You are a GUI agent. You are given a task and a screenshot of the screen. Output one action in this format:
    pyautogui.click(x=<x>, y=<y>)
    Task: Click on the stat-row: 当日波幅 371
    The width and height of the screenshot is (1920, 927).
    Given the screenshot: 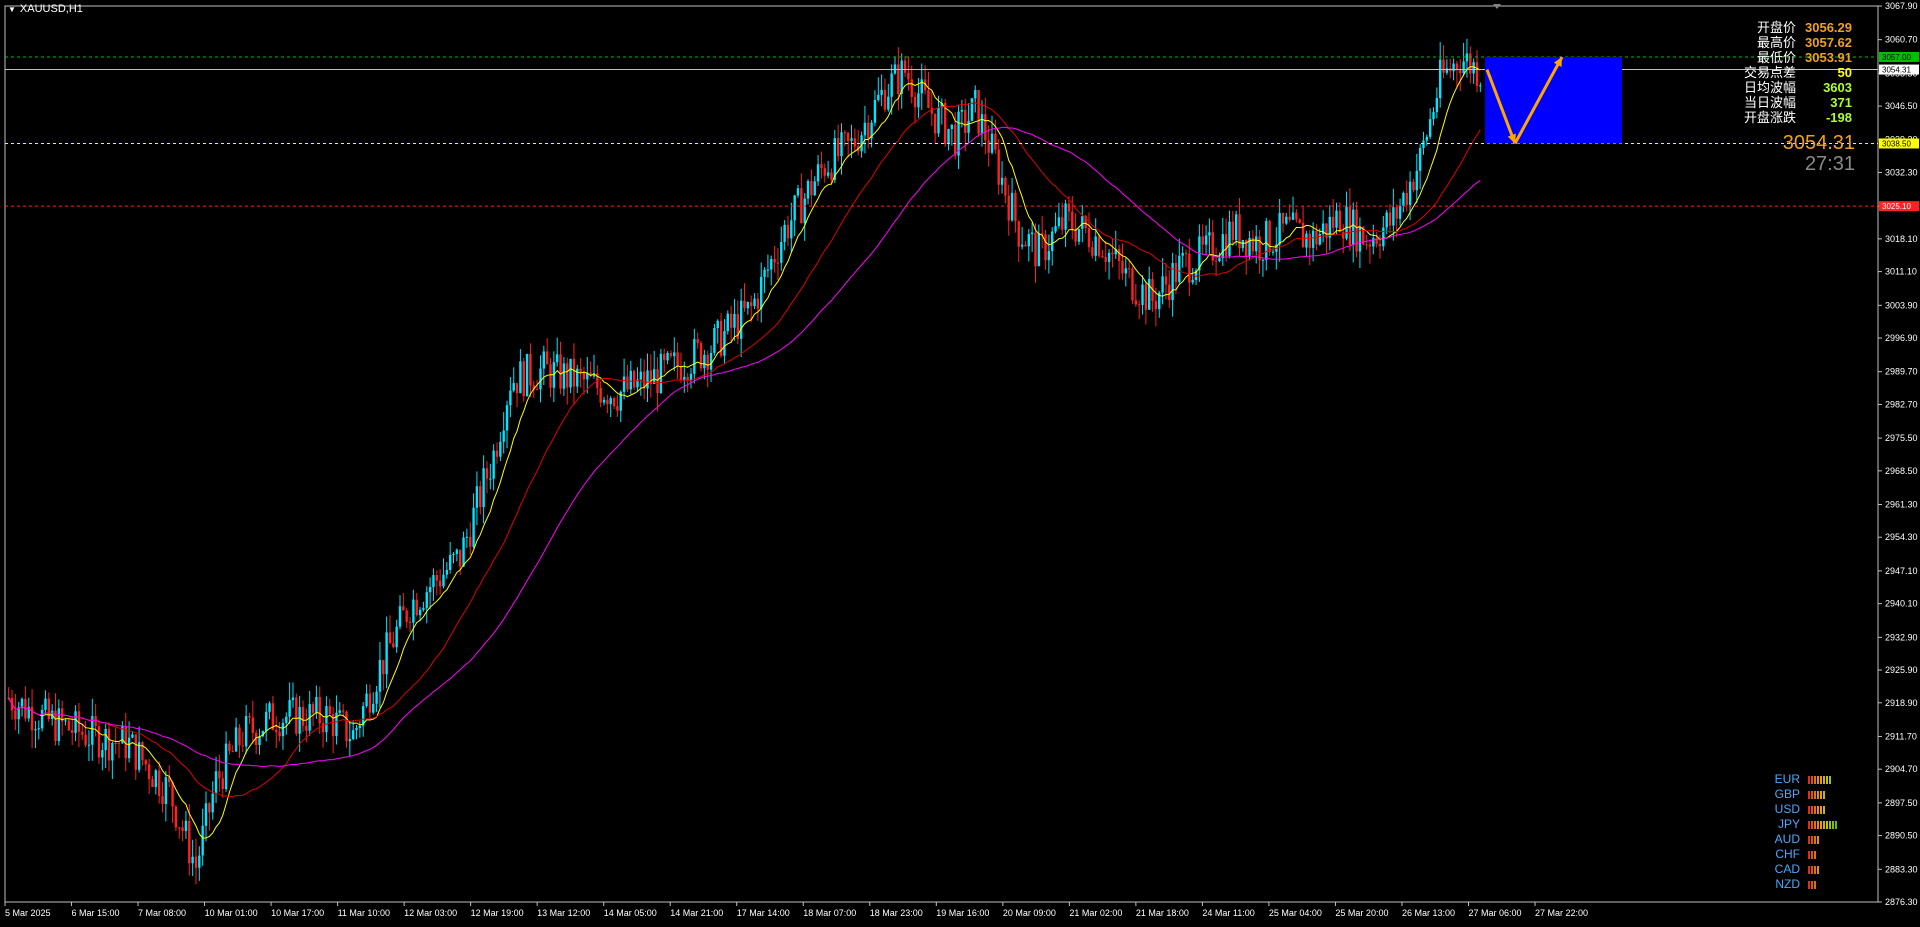 What is the action you would take?
    pyautogui.click(x=1798, y=102)
    